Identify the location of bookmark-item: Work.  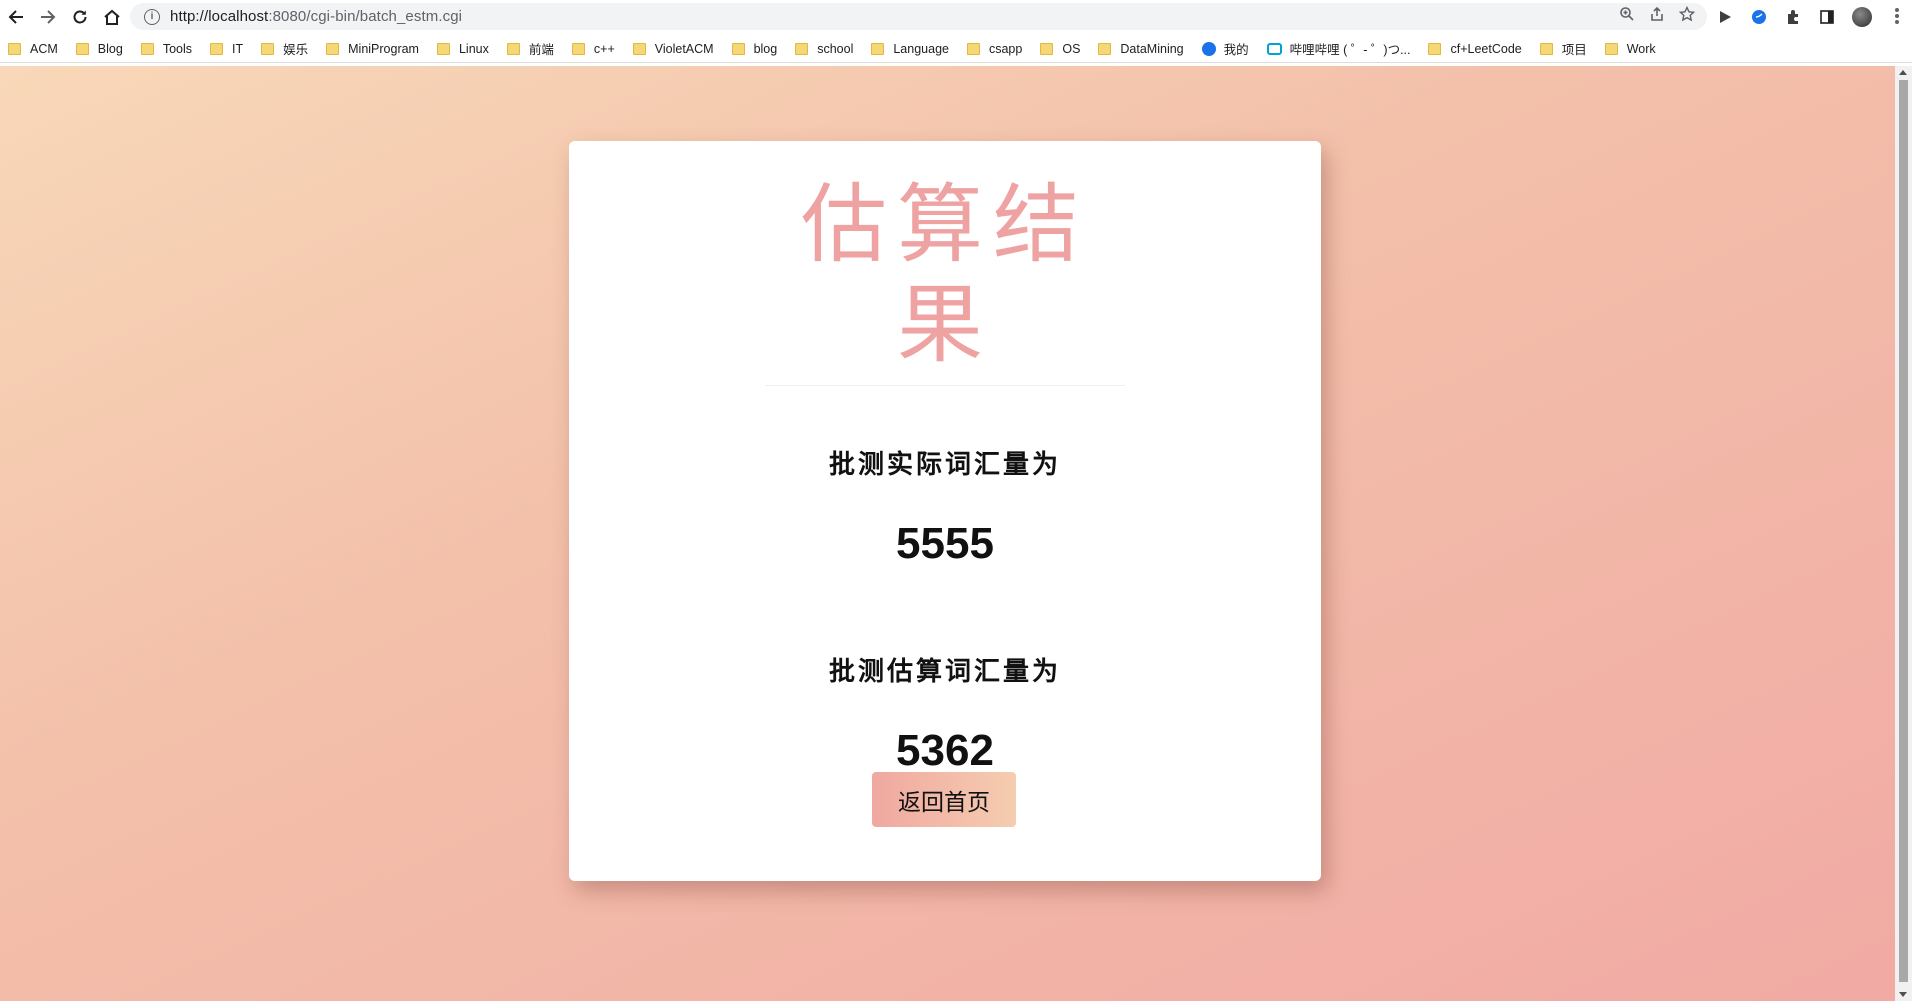
(1630, 48).